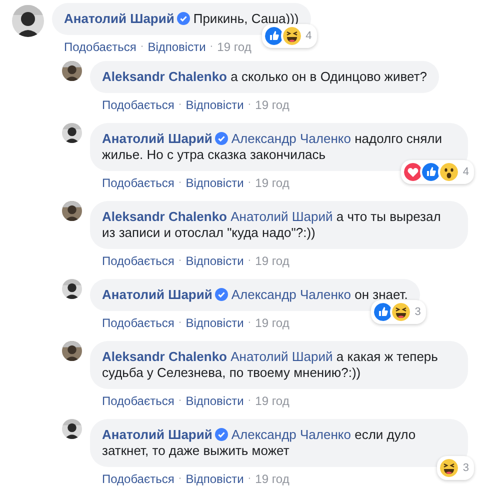 The width and height of the screenshot is (499, 496). I want to click on comment-text: Анатолий Шарий Александр Чаленко он знает., so click(255, 295).